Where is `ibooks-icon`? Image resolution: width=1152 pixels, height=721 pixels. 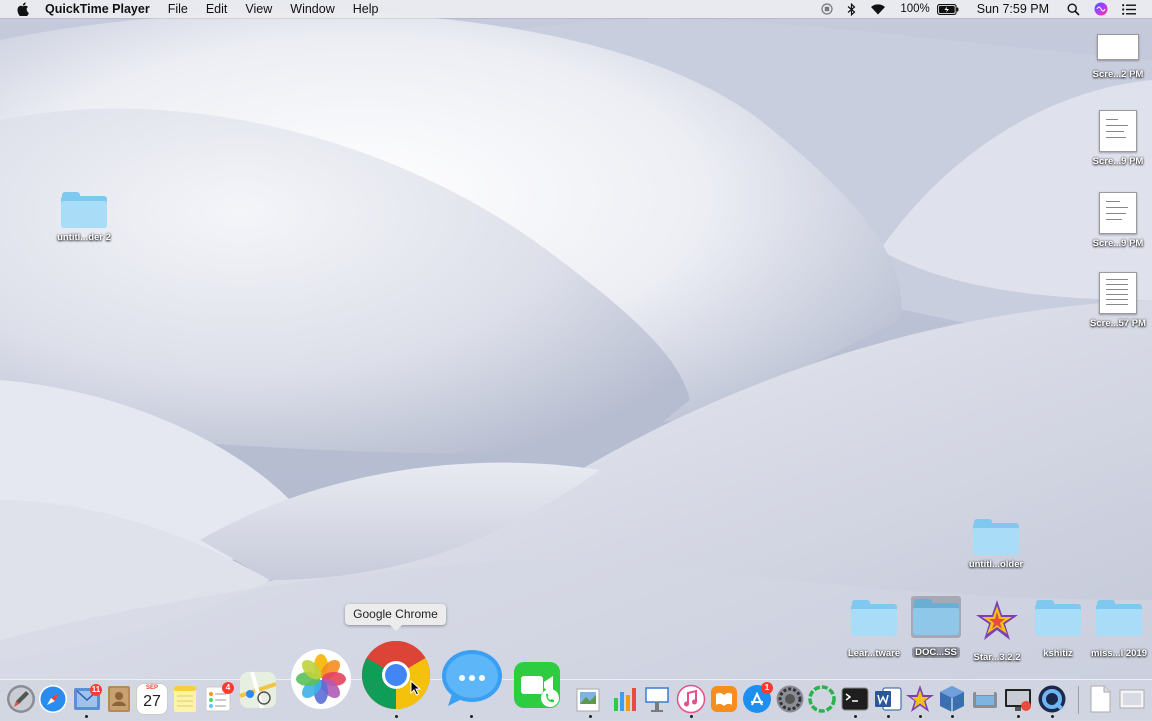
ibooks-icon is located at coordinates (724, 699).